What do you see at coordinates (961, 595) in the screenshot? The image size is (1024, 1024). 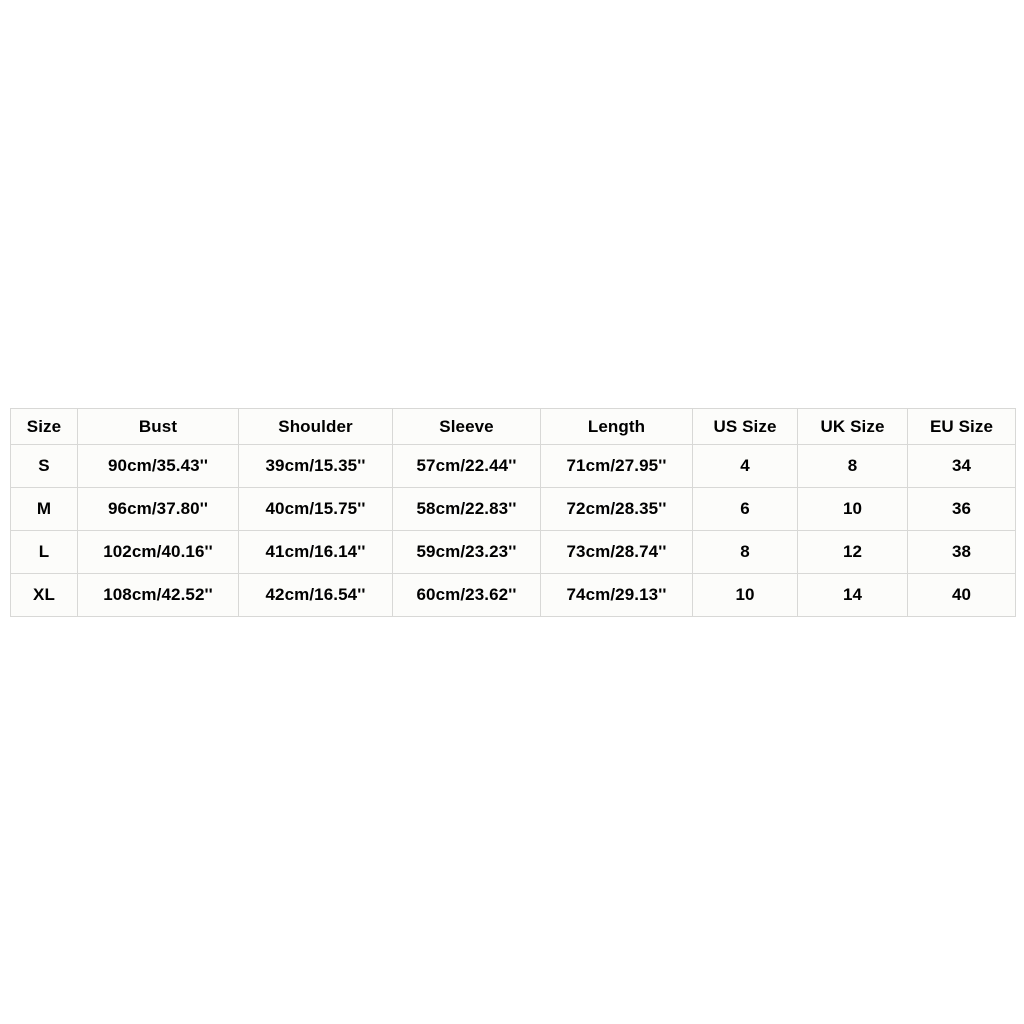 I see `cell-eu-size: 40` at bounding box center [961, 595].